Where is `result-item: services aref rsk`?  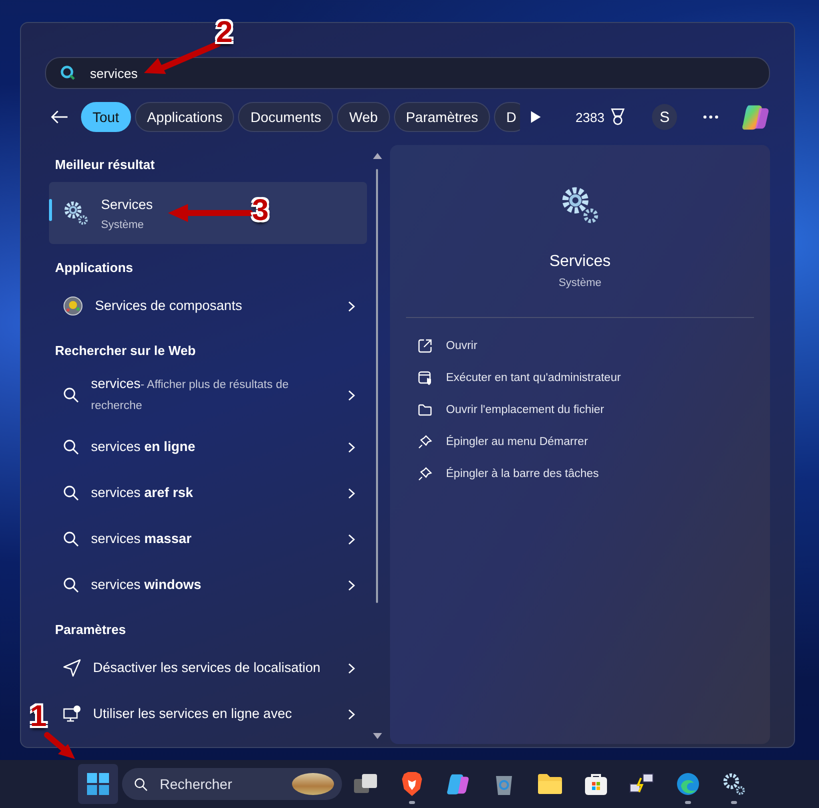
result-item: services aref rsk is located at coordinates (208, 493).